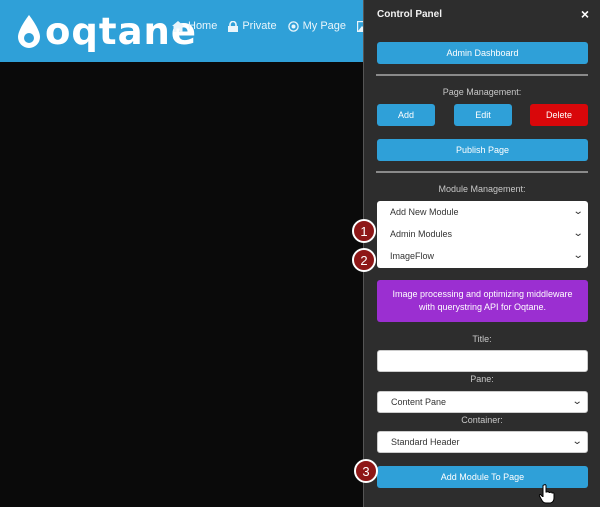 The width and height of the screenshot is (600, 507). Describe the element at coordinates (259, 26) in the screenshot. I see `nav-label: Private` at that location.